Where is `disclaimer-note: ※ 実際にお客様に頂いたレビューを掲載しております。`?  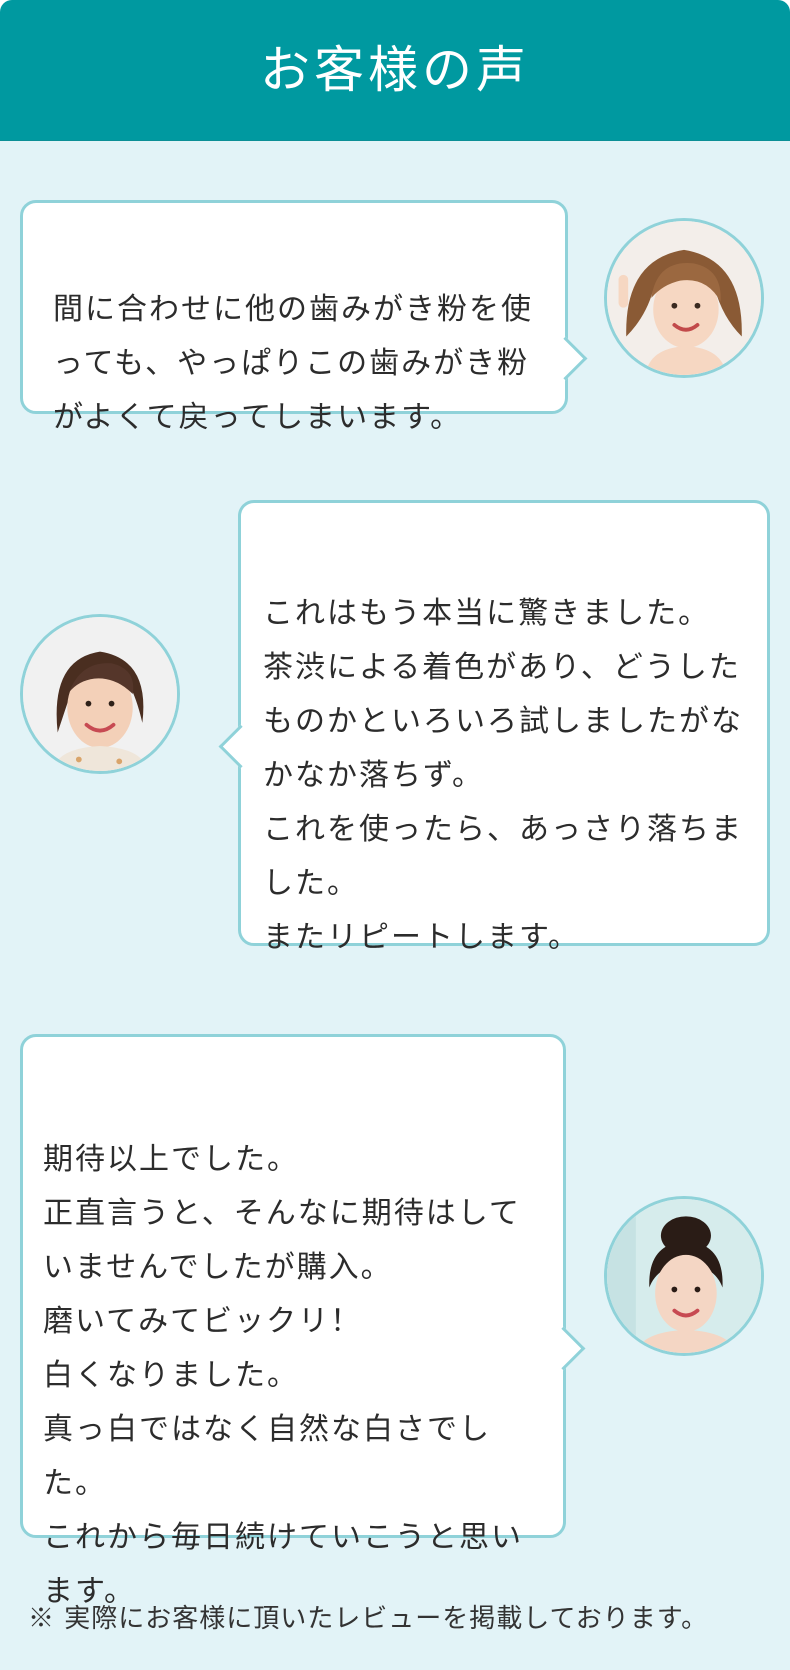
disclaimer-note: ※ 実際にお客様に頂いたレビューを掲載しております。 is located at coordinates (368, 1619).